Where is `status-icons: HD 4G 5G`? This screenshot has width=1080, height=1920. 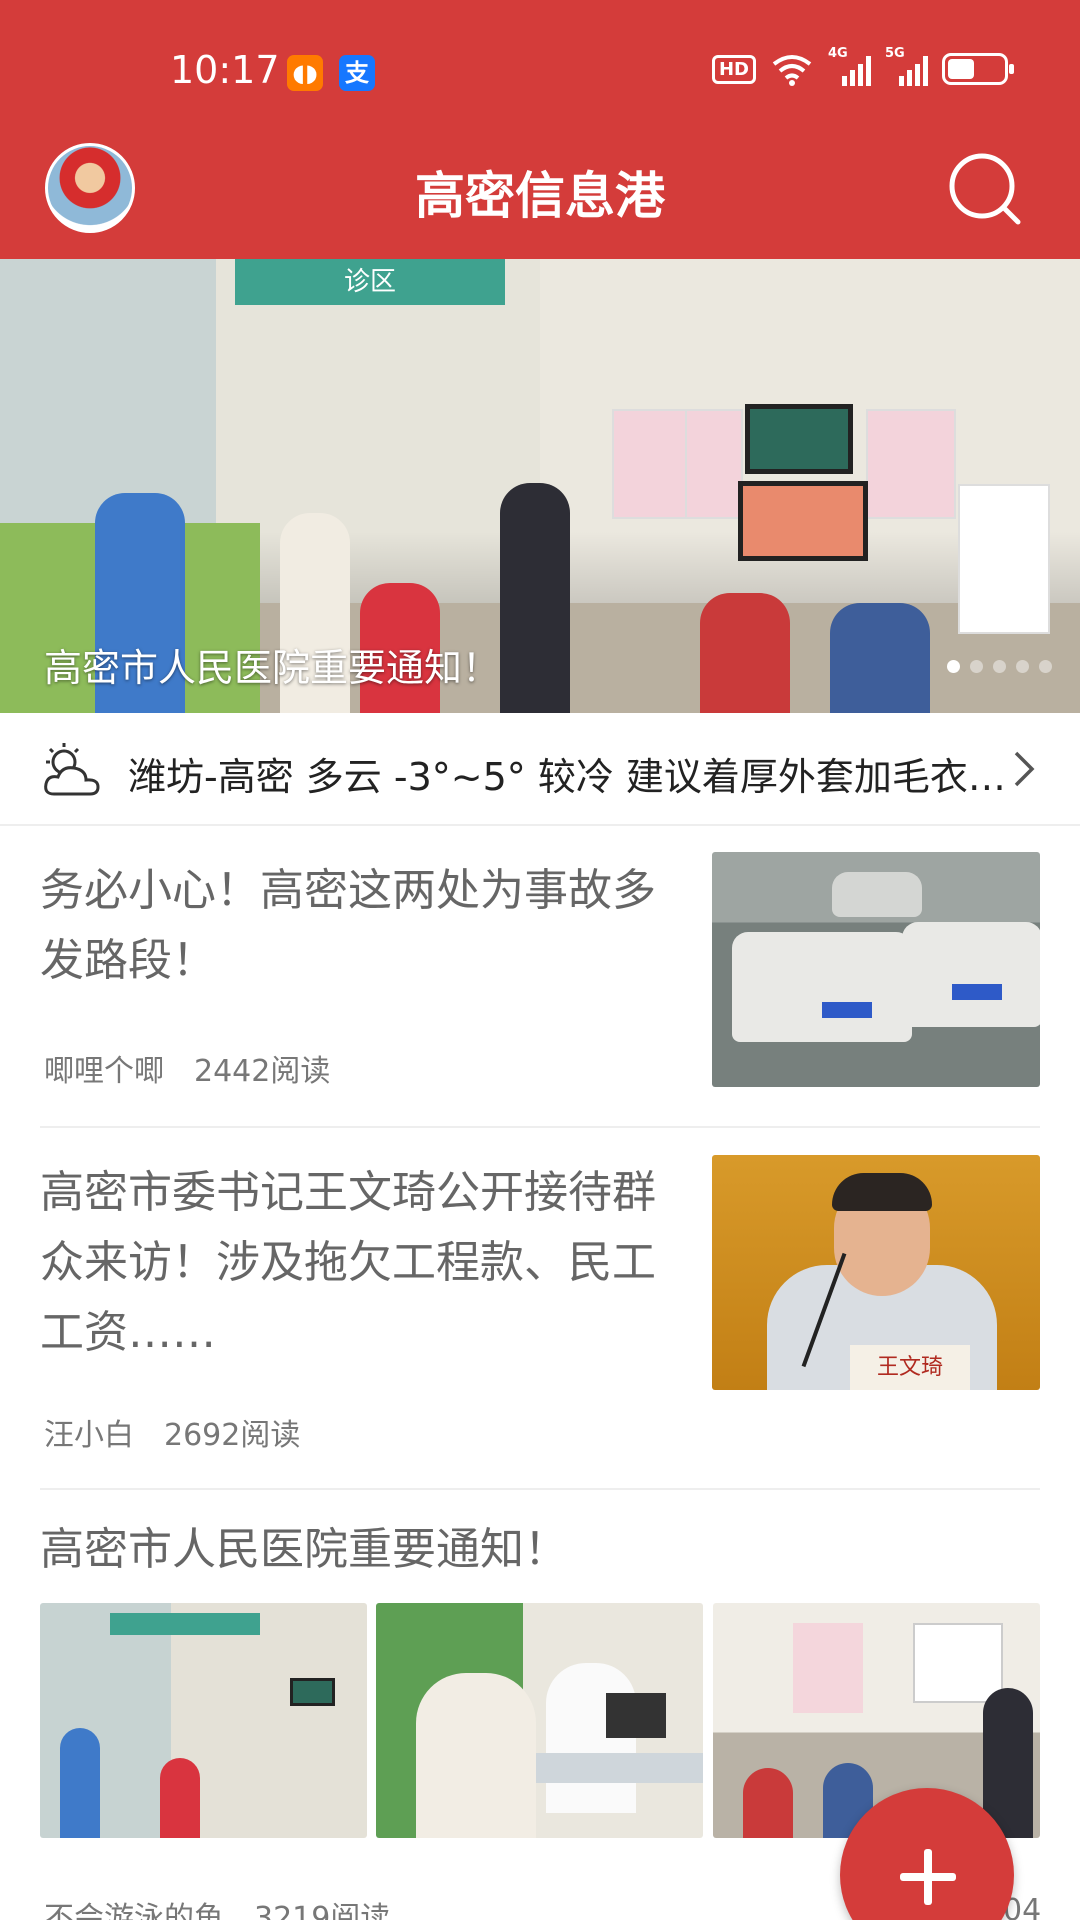 status-icons: HD 4G 5G is located at coordinates (862, 66).